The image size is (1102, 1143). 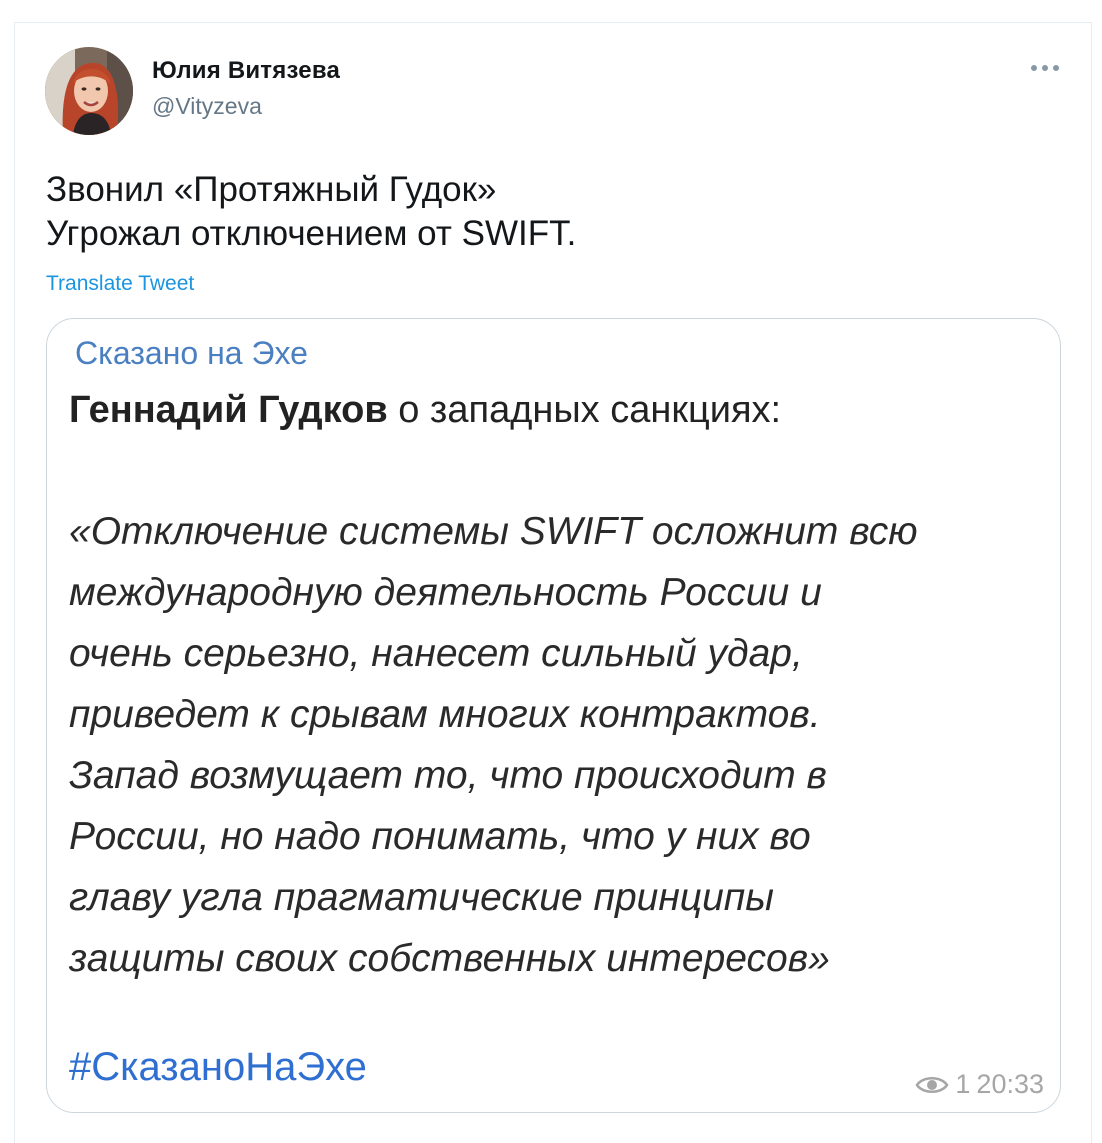 What do you see at coordinates (584, 410) in the screenshot?
I see `headline-rest: о западных санкциях:` at bounding box center [584, 410].